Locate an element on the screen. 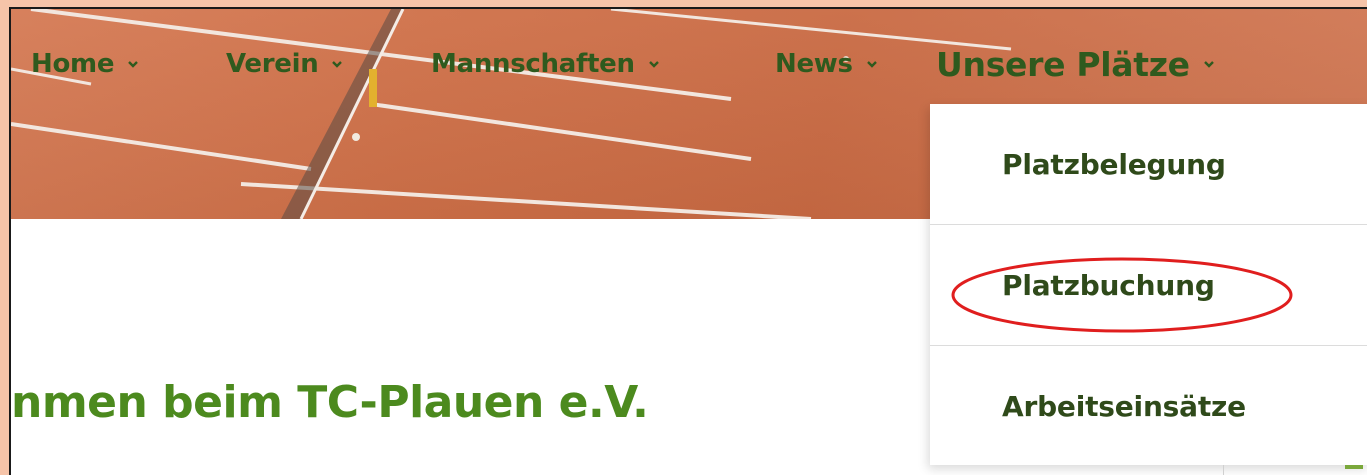  page-title: nmen beim TC-Plauen e.V. is located at coordinates (330, 402).